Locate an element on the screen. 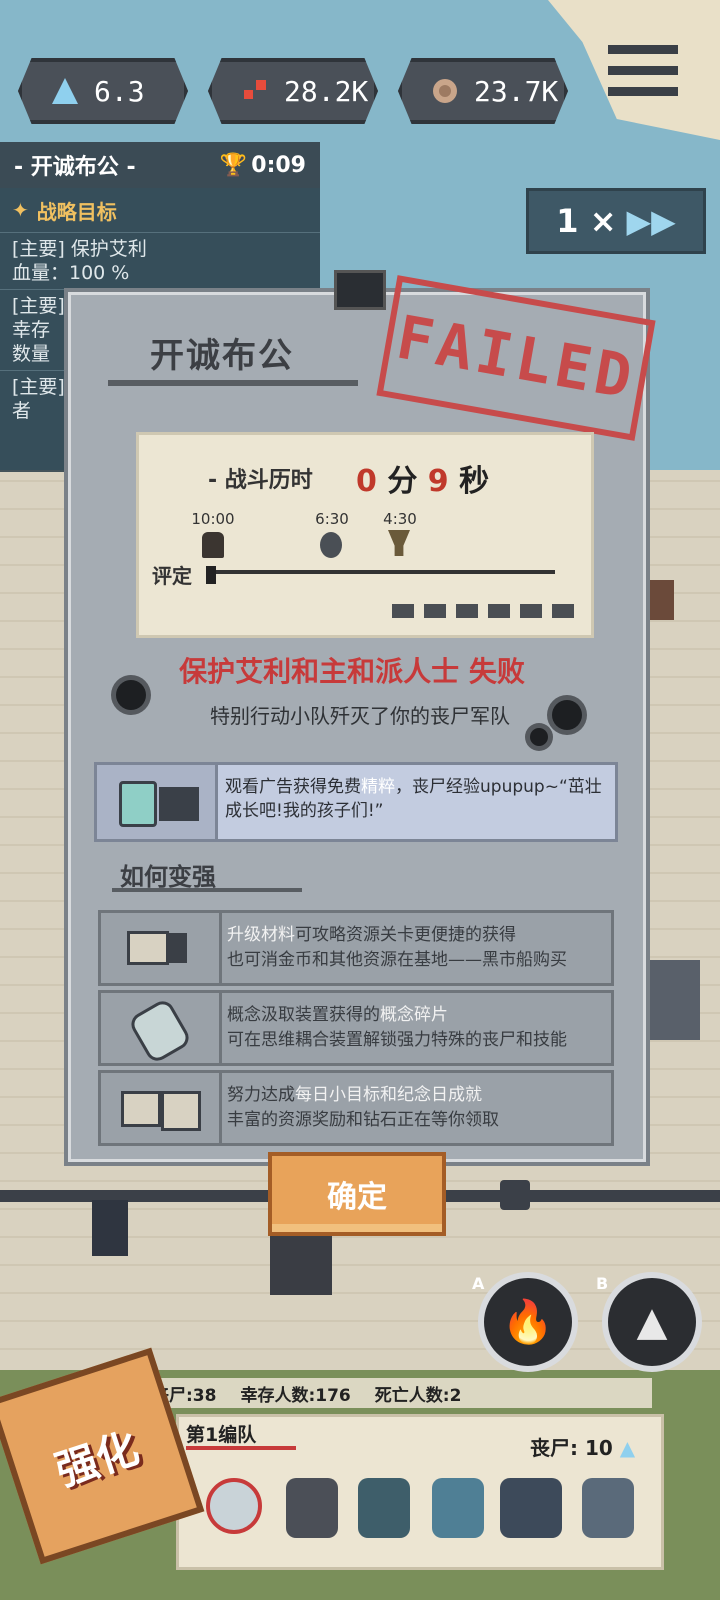 This screenshot has width=720, height=1600. upgrade-label: 强化 is located at coordinates (97, 1459).